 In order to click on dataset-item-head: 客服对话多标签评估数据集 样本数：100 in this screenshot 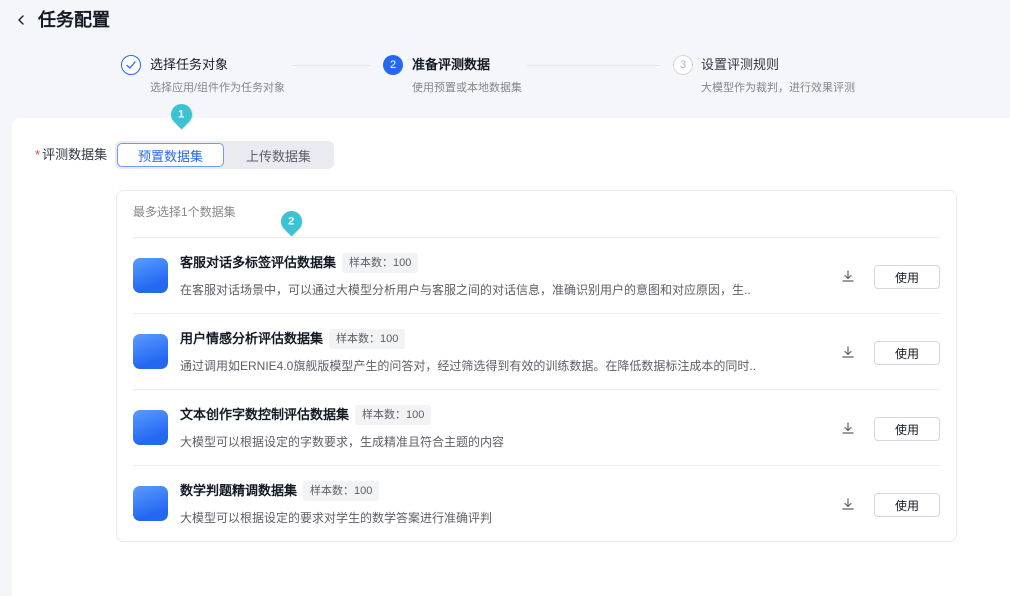, I will do `click(299, 263)`.